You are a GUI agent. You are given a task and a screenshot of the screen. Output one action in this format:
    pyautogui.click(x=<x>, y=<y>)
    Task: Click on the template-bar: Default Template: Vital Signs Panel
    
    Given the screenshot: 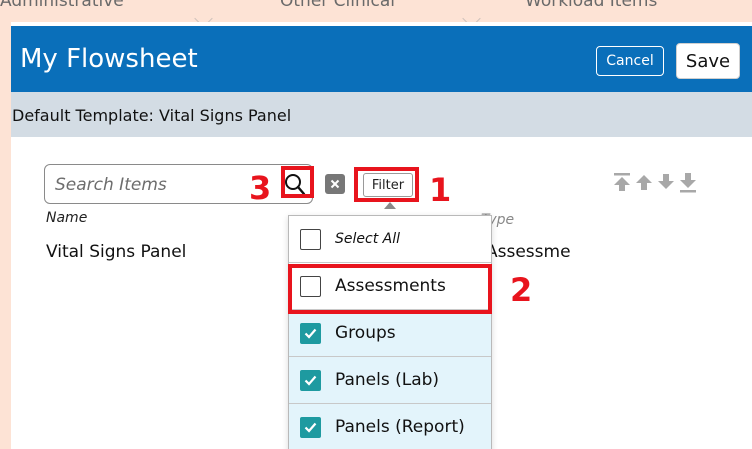 What is the action you would take?
    pyautogui.click(x=381, y=114)
    